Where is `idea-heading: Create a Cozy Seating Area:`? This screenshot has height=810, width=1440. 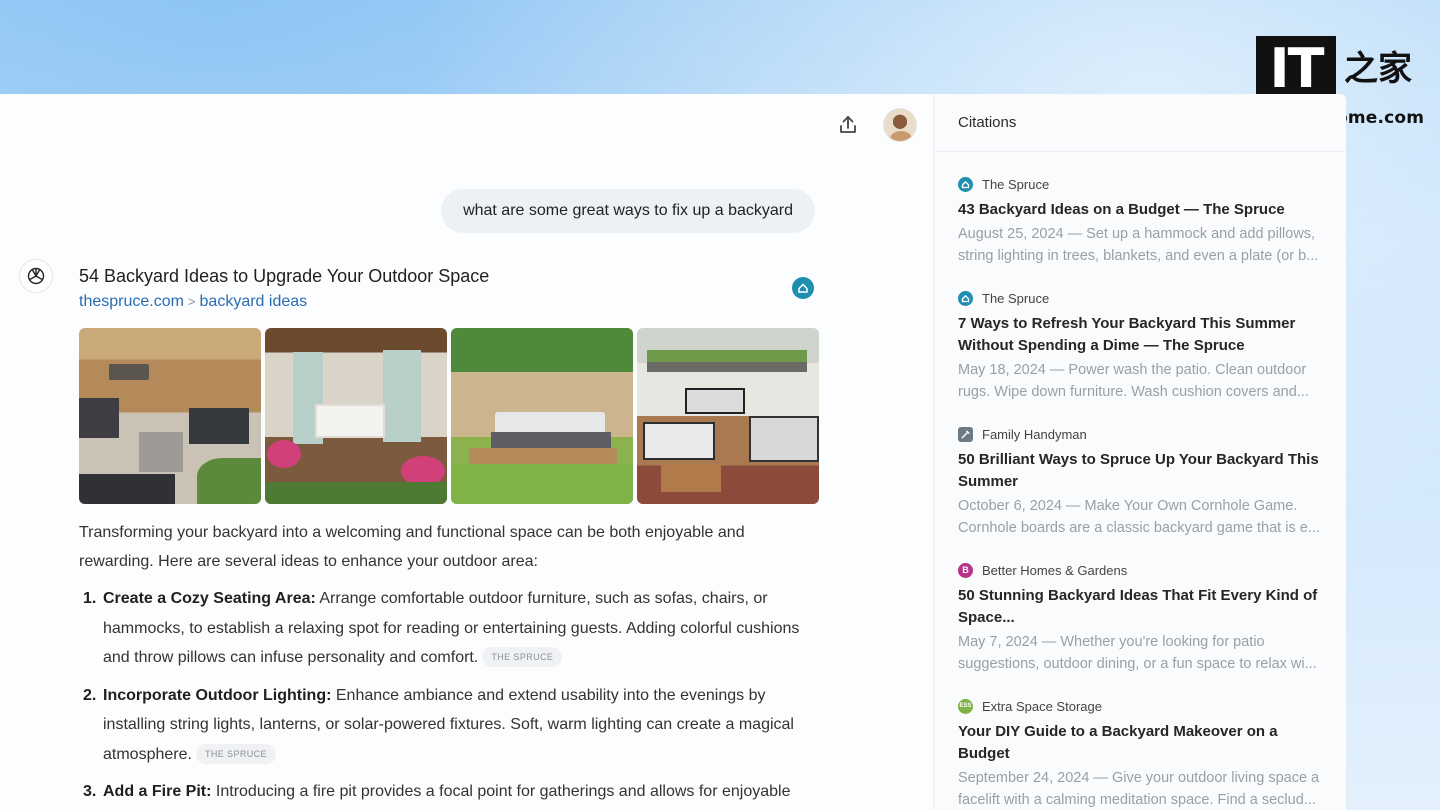 idea-heading: Create a Cozy Seating Area: is located at coordinates (209, 598).